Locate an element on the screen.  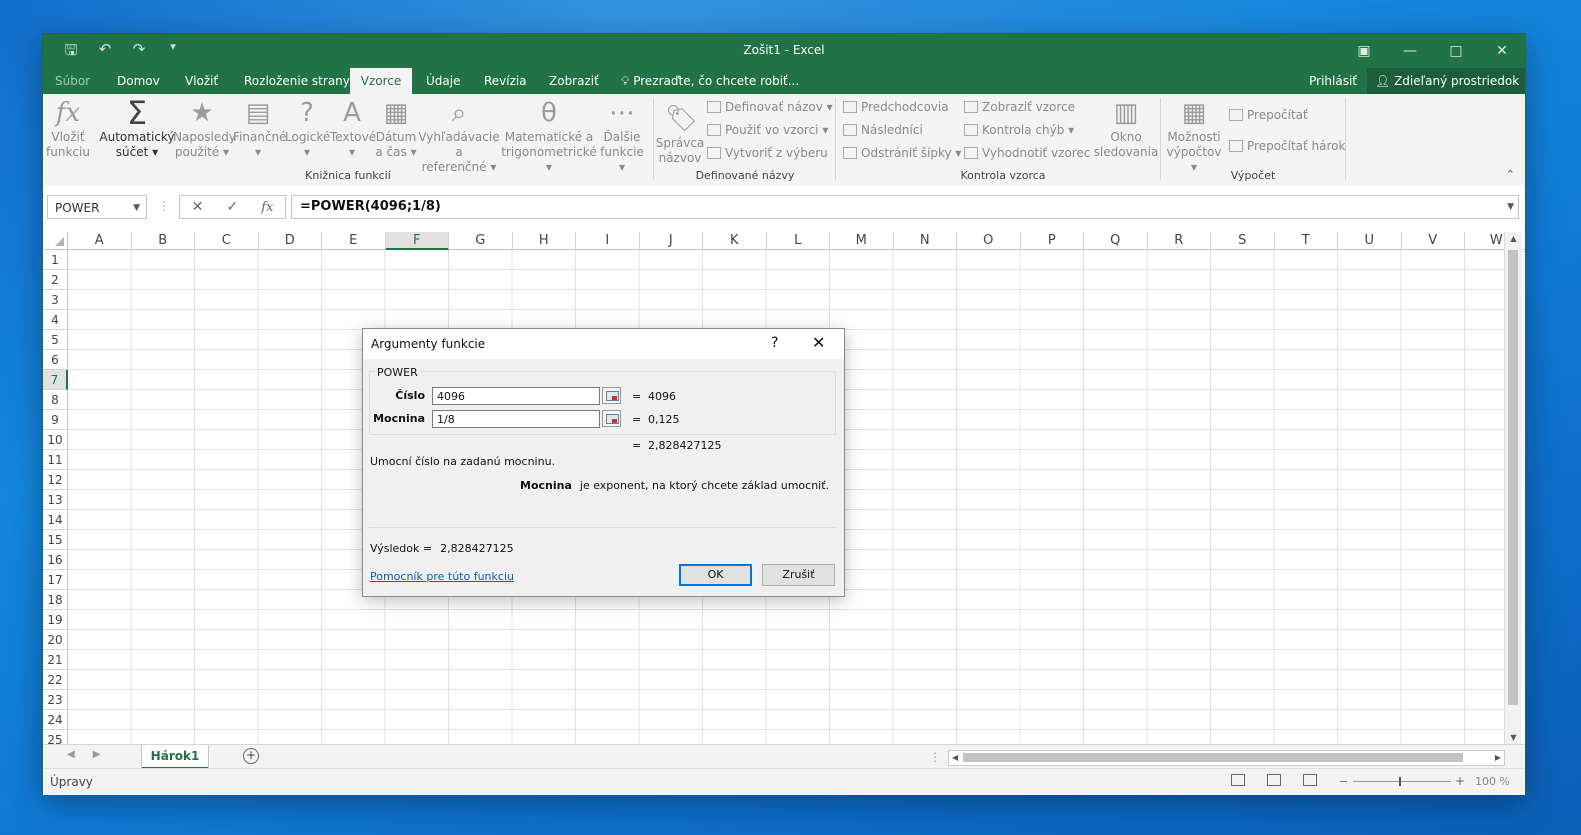
column-header: T is located at coordinates (1306, 241).